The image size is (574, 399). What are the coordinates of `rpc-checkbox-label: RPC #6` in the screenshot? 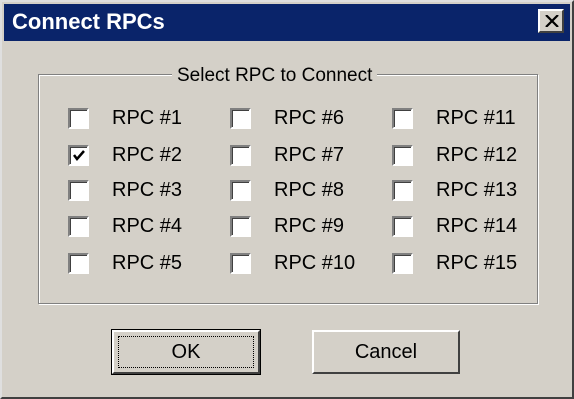 It's located at (309, 118).